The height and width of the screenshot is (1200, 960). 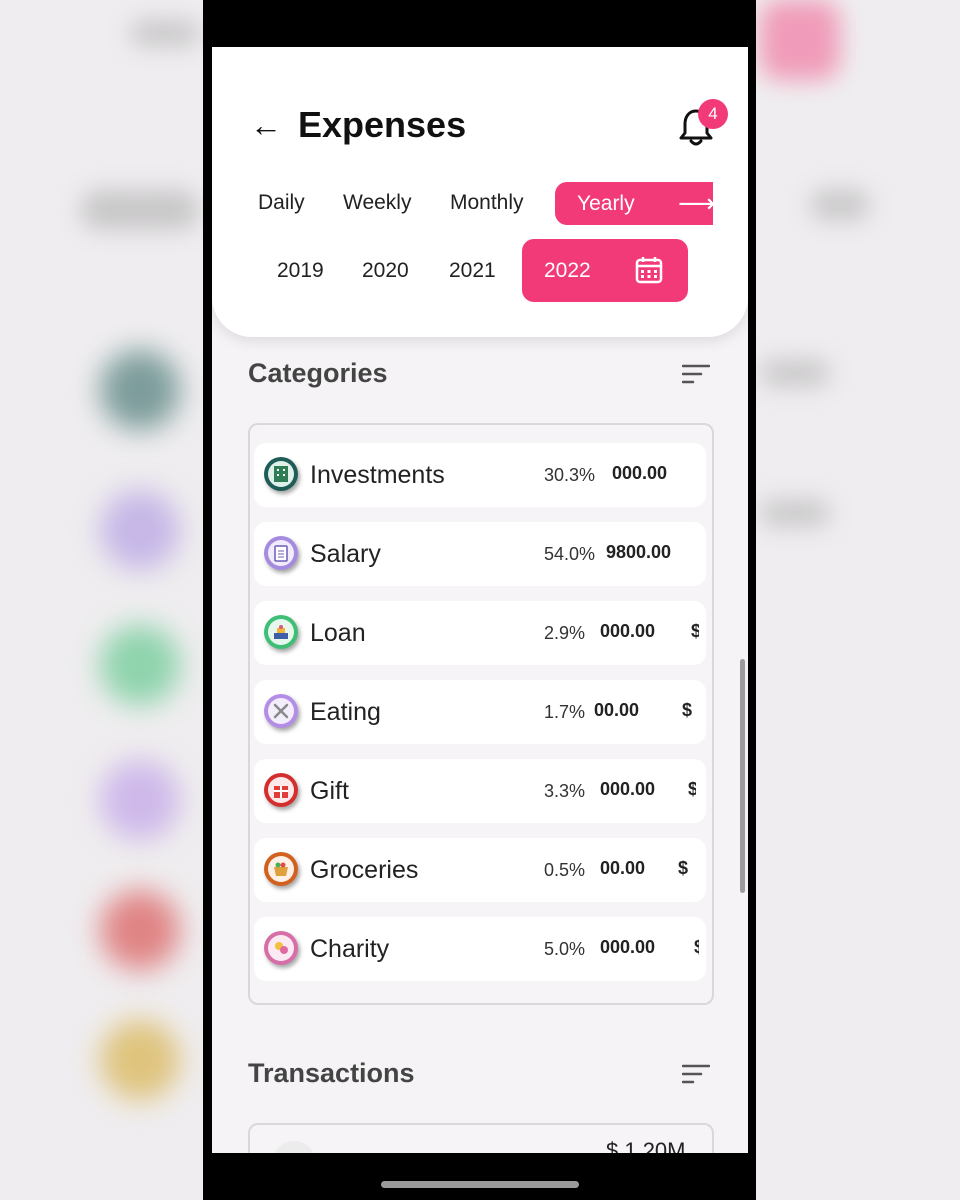 What do you see at coordinates (281, 474) in the screenshot?
I see `building-icon` at bounding box center [281, 474].